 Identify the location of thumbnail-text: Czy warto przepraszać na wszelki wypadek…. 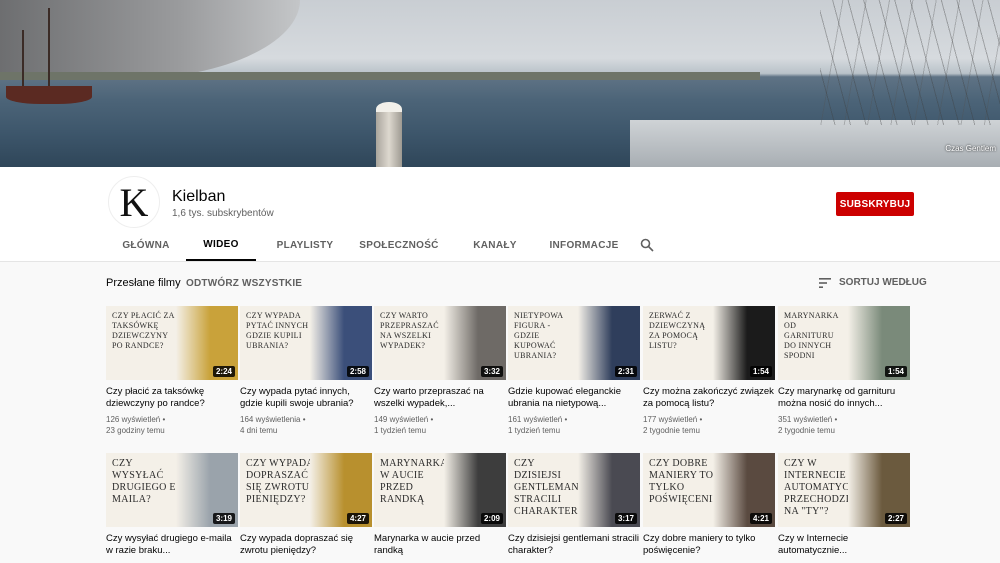
(409, 330).